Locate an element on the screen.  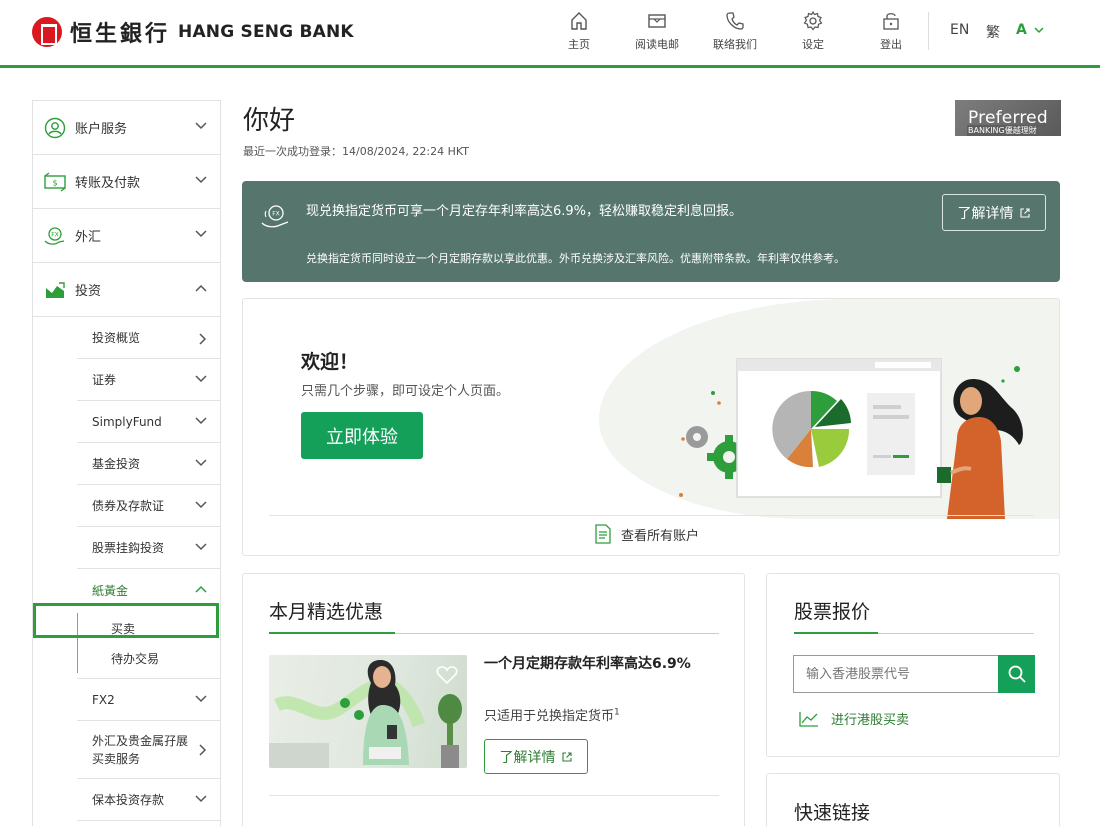
nav-logout: 登出 is located at coordinates (891, 31).